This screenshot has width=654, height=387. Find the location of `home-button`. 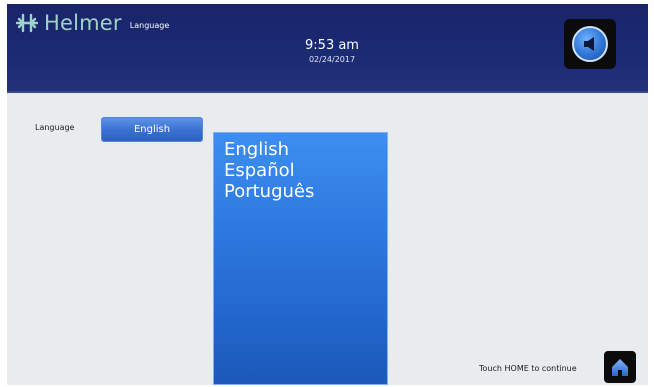

home-button is located at coordinates (620, 367).